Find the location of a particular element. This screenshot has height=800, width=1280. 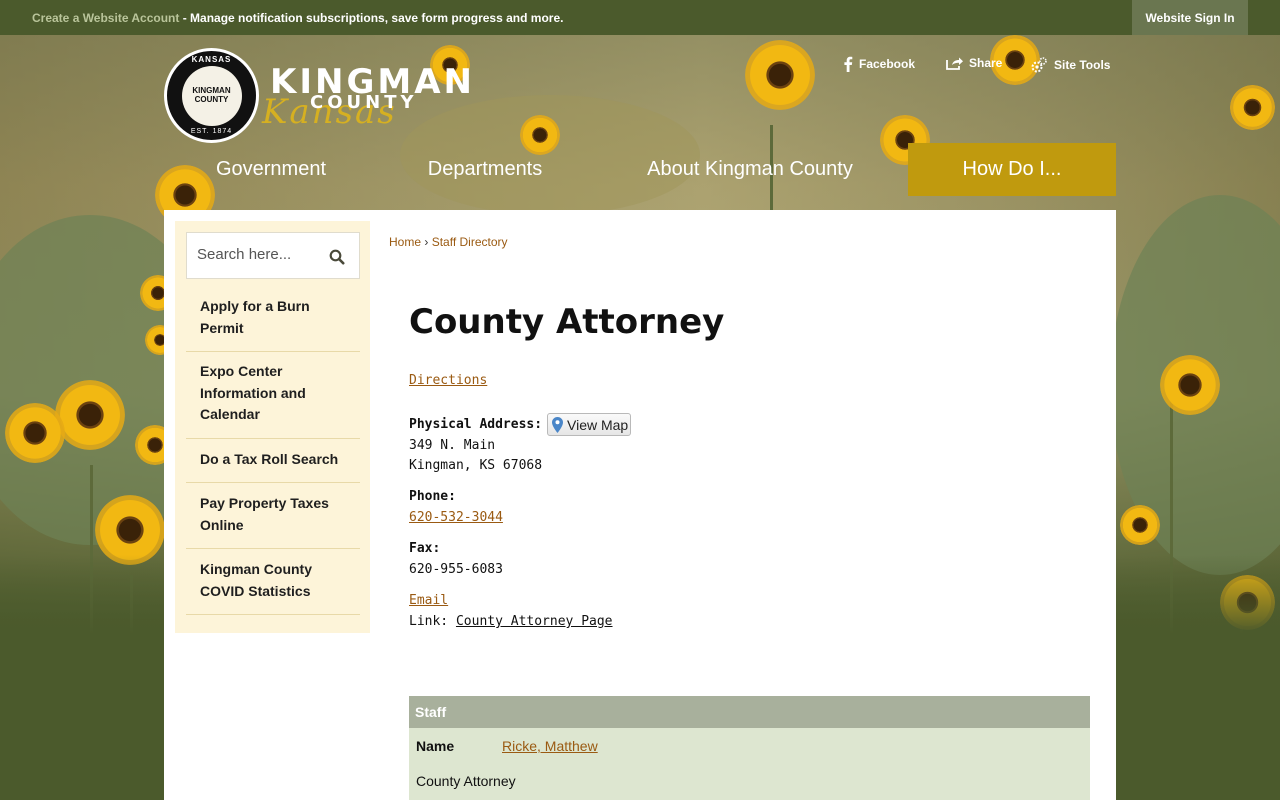

nav-government: Government is located at coordinates (271, 169).